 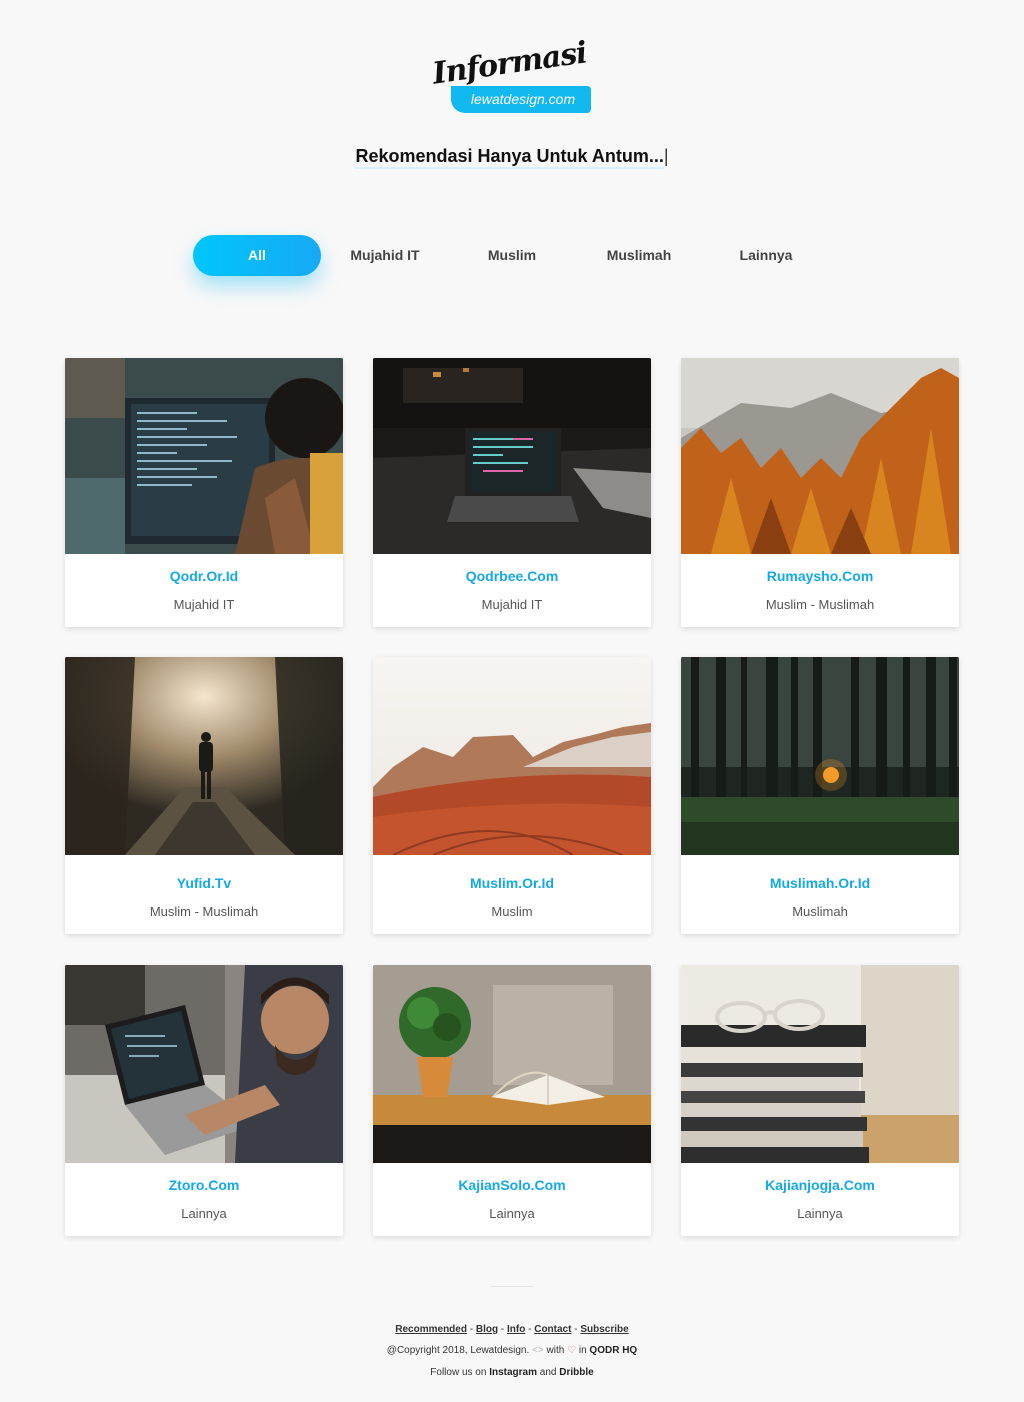 I want to click on card-image-autumn-forest, so click(x=820, y=456).